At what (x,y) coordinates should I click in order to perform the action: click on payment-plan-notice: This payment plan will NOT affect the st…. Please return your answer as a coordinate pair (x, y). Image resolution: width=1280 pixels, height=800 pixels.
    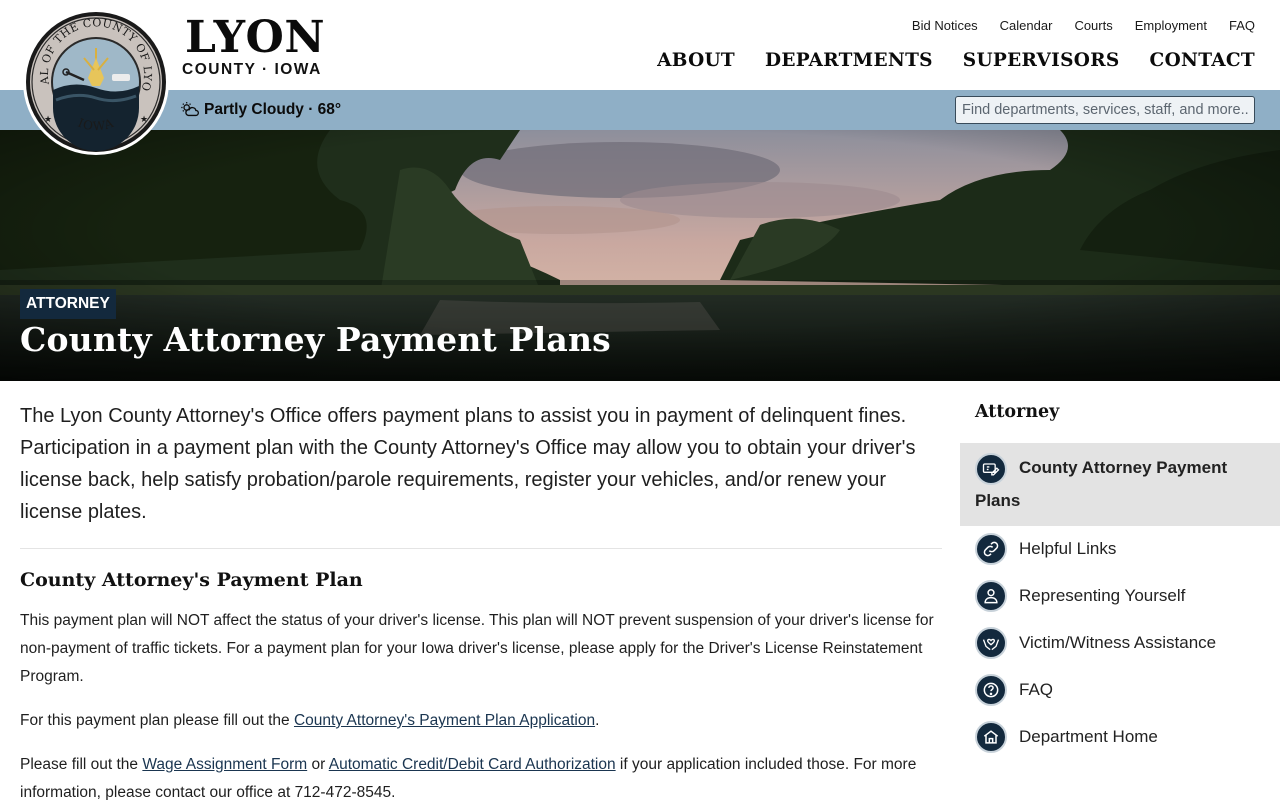
    Looking at the image, I should click on (477, 648).